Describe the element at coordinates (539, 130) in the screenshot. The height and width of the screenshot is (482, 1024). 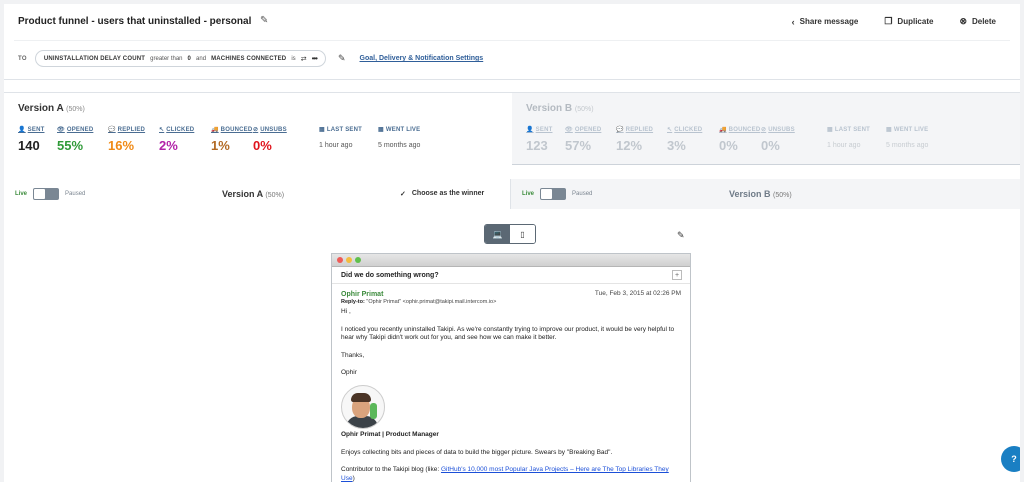
I see `metric-b-sent-label: 👤 SENT` at that location.